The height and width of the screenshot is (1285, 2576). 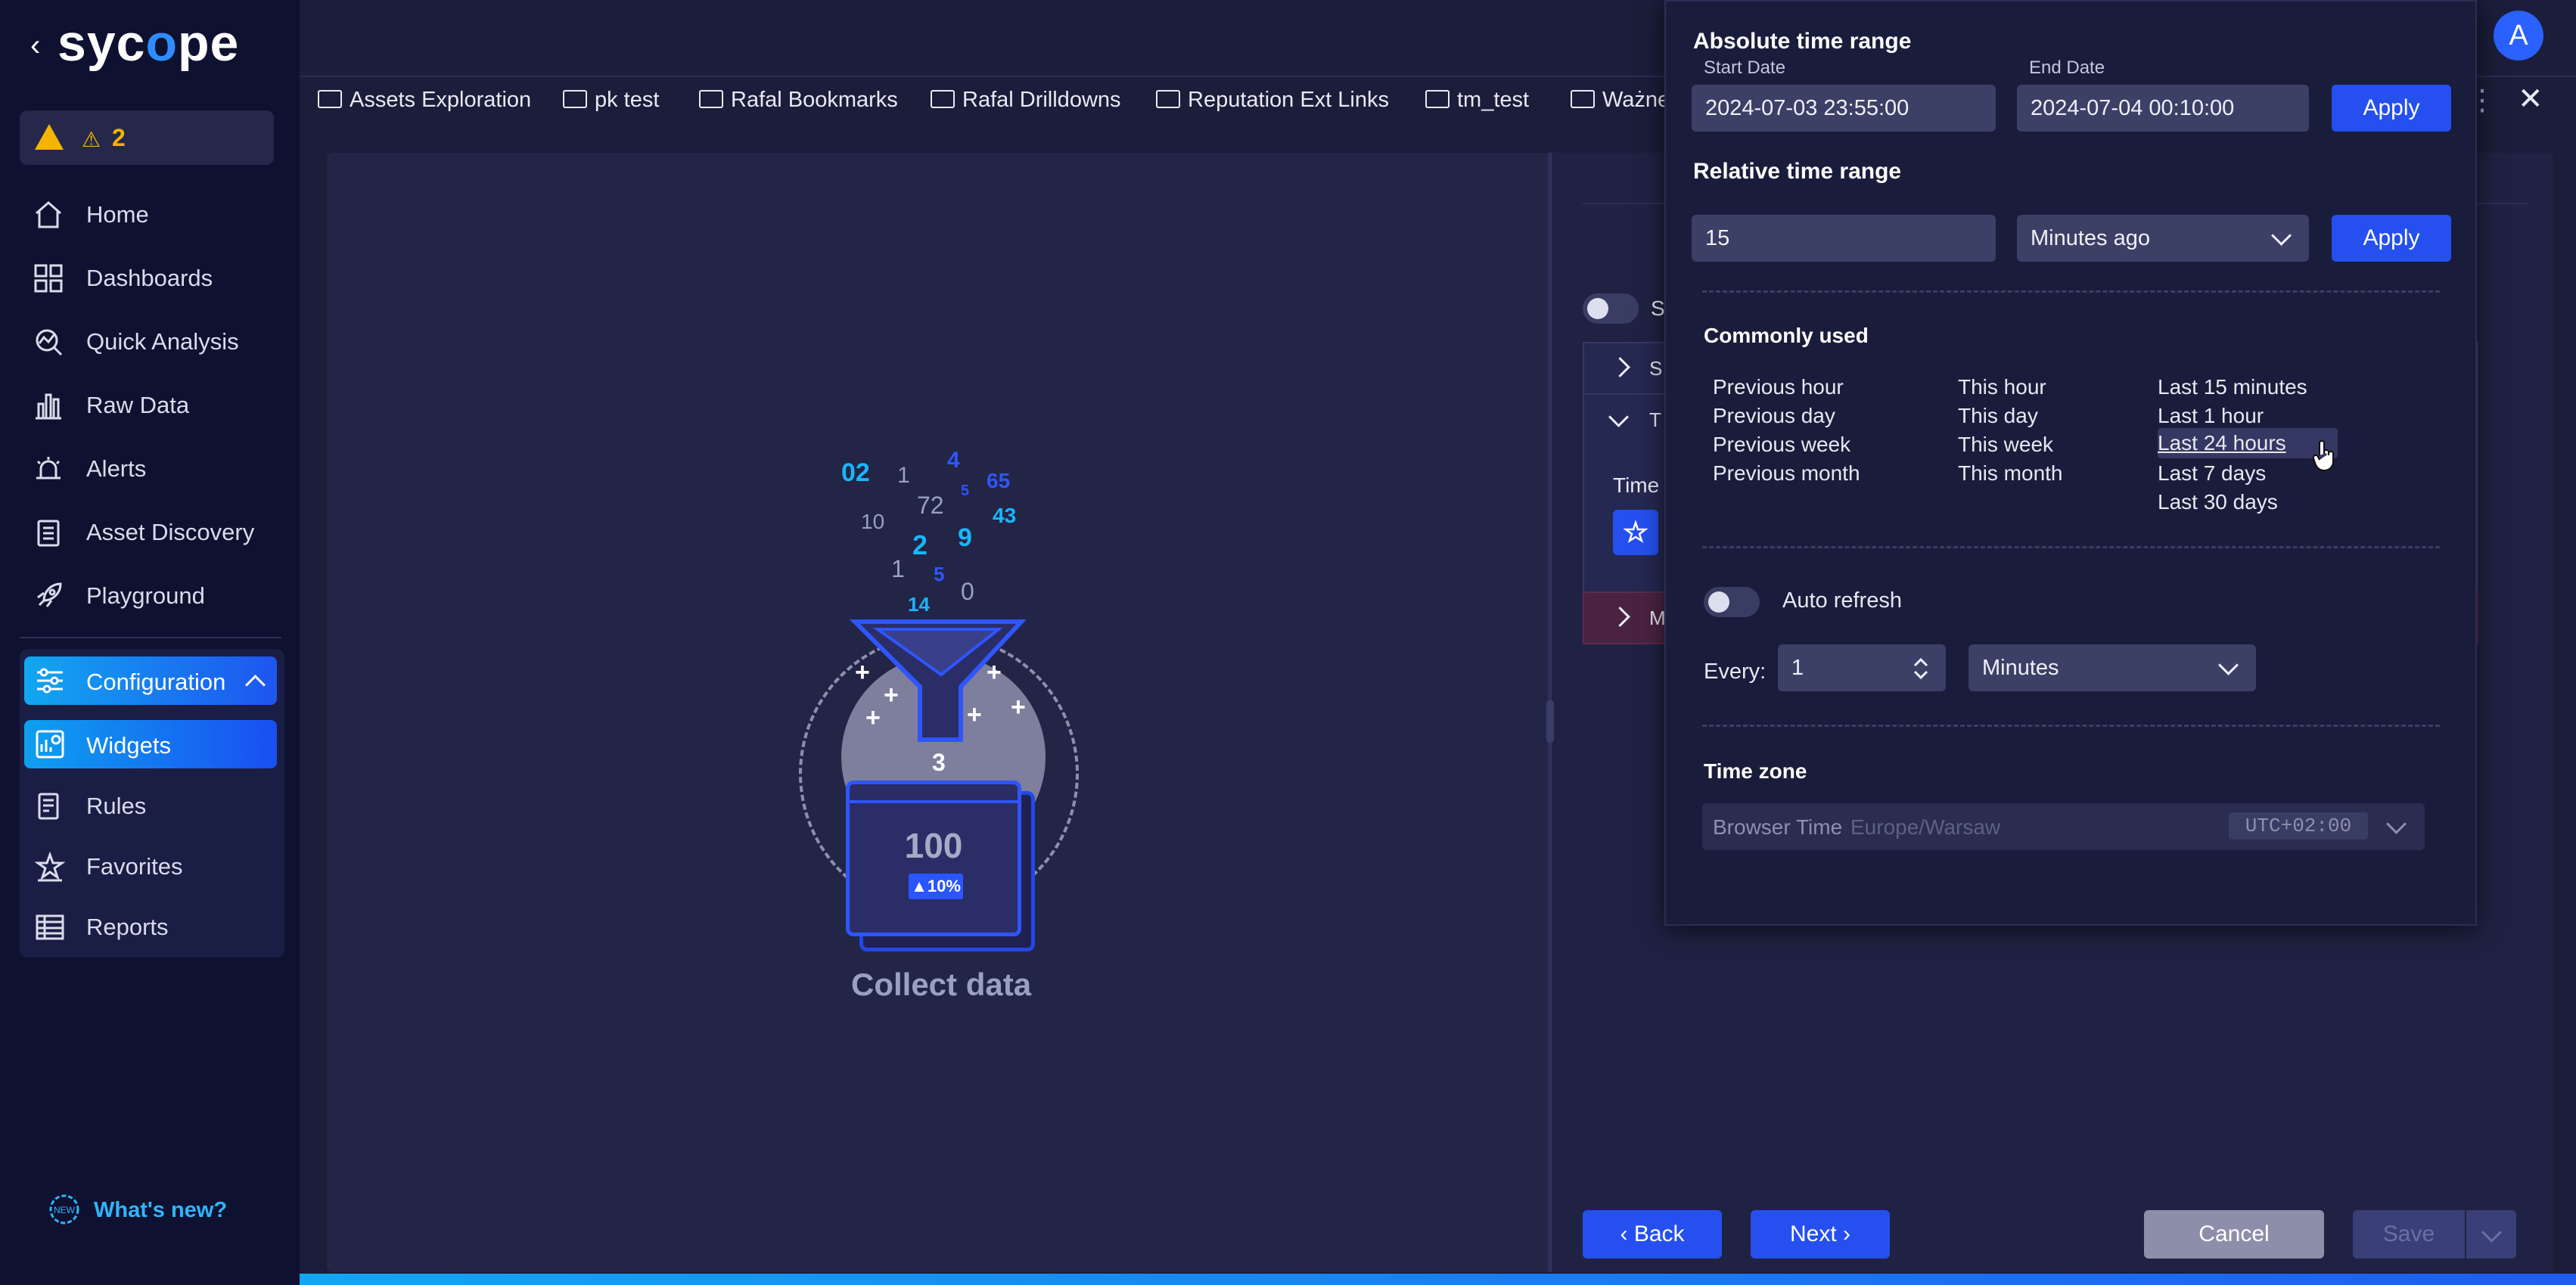 I want to click on relative-unit-select: Minutes ago, so click(x=2163, y=238).